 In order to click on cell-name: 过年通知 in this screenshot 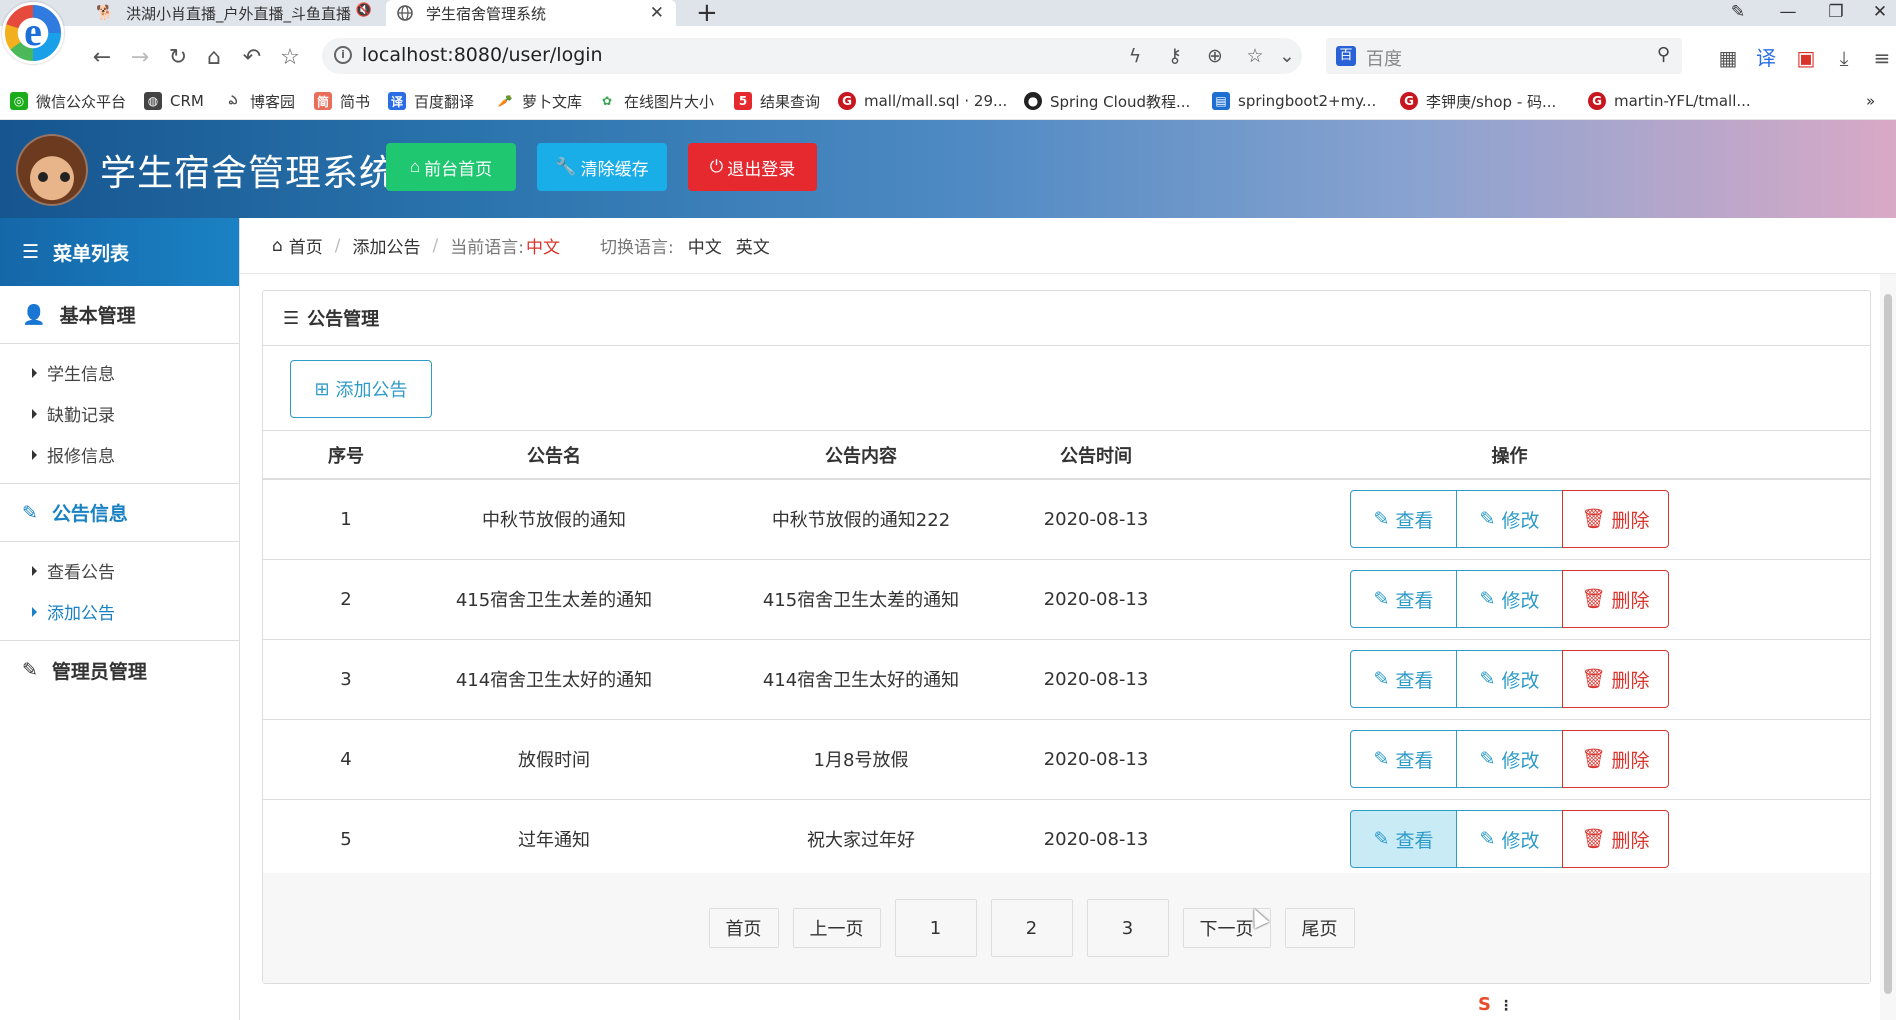, I will do `click(554, 839)`.